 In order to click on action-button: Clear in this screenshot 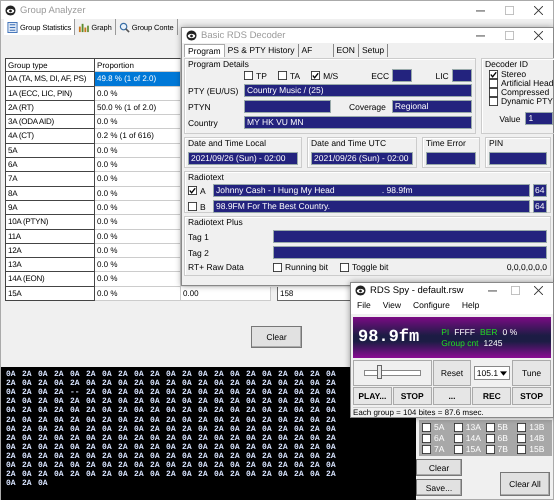, I will do `click(439, 467)`.